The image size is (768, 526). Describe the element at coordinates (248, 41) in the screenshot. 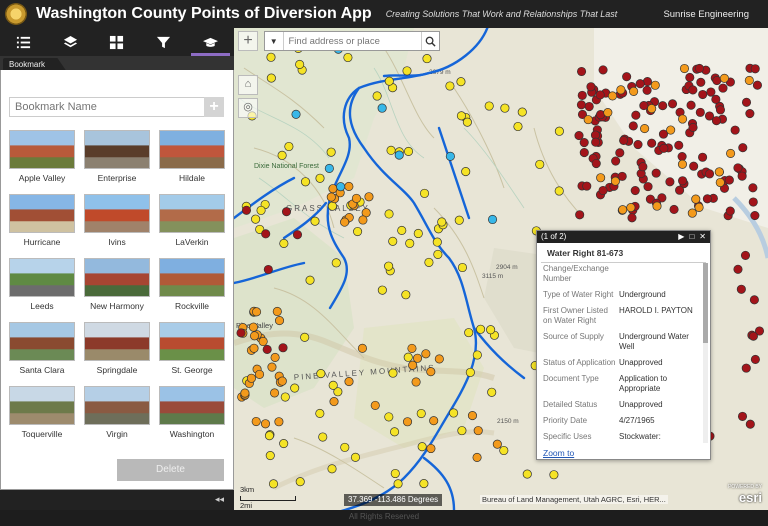

I see `zoom-in-button: +` at that location.